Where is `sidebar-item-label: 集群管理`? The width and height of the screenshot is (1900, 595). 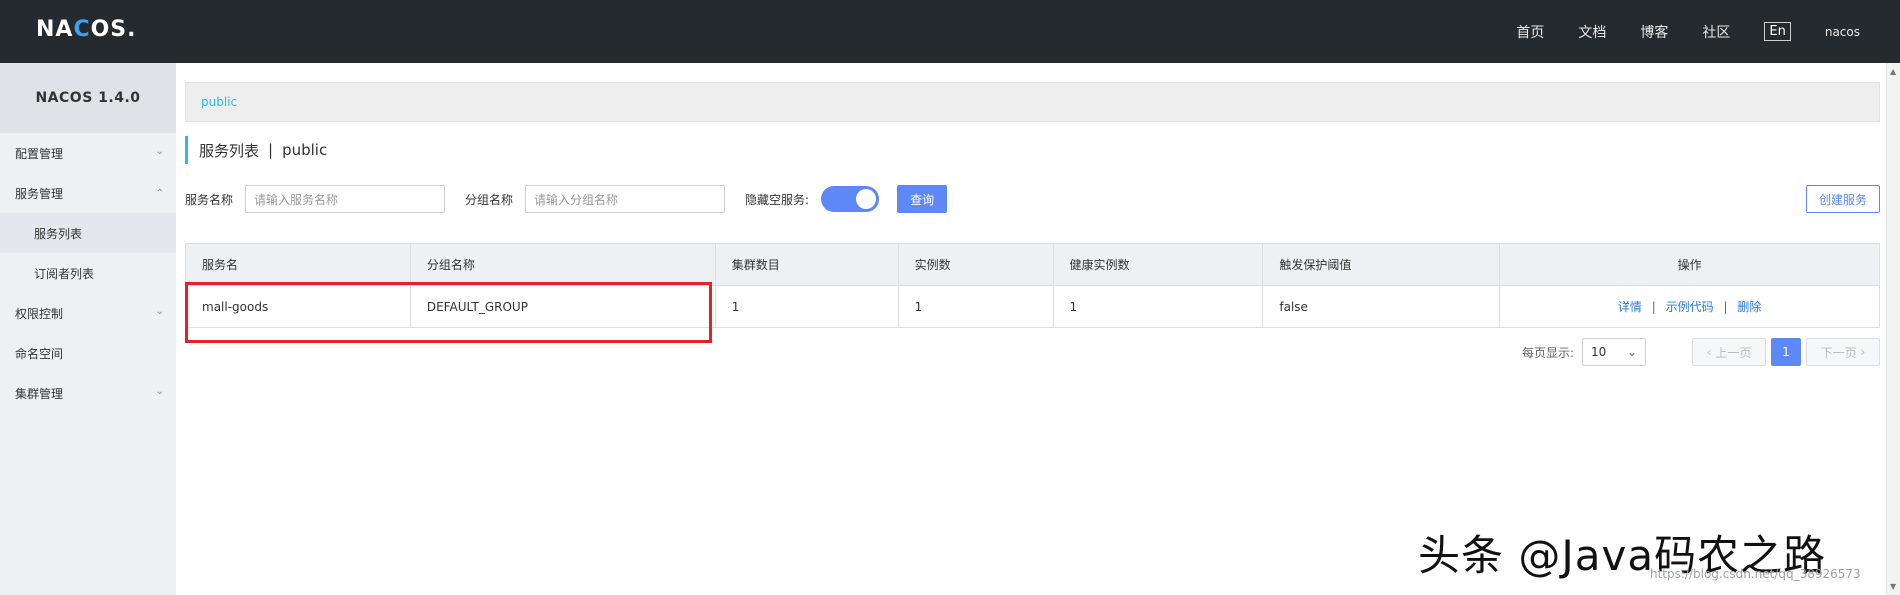
sidebar-item-label: 集群管理 is located at coordinates (39, 393).